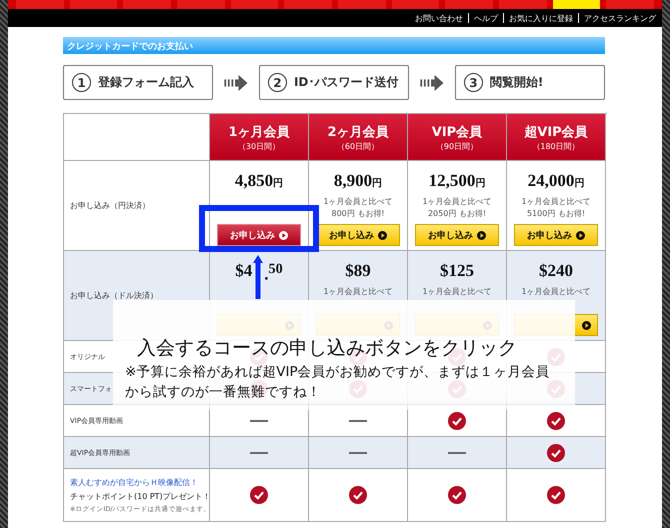 This screenshot has height=528, width=670. What do you see at coordinates (259, 132) in the screenshot?
I see `plan-name: 1ヶ月会員` at bounding box center [259, 132].